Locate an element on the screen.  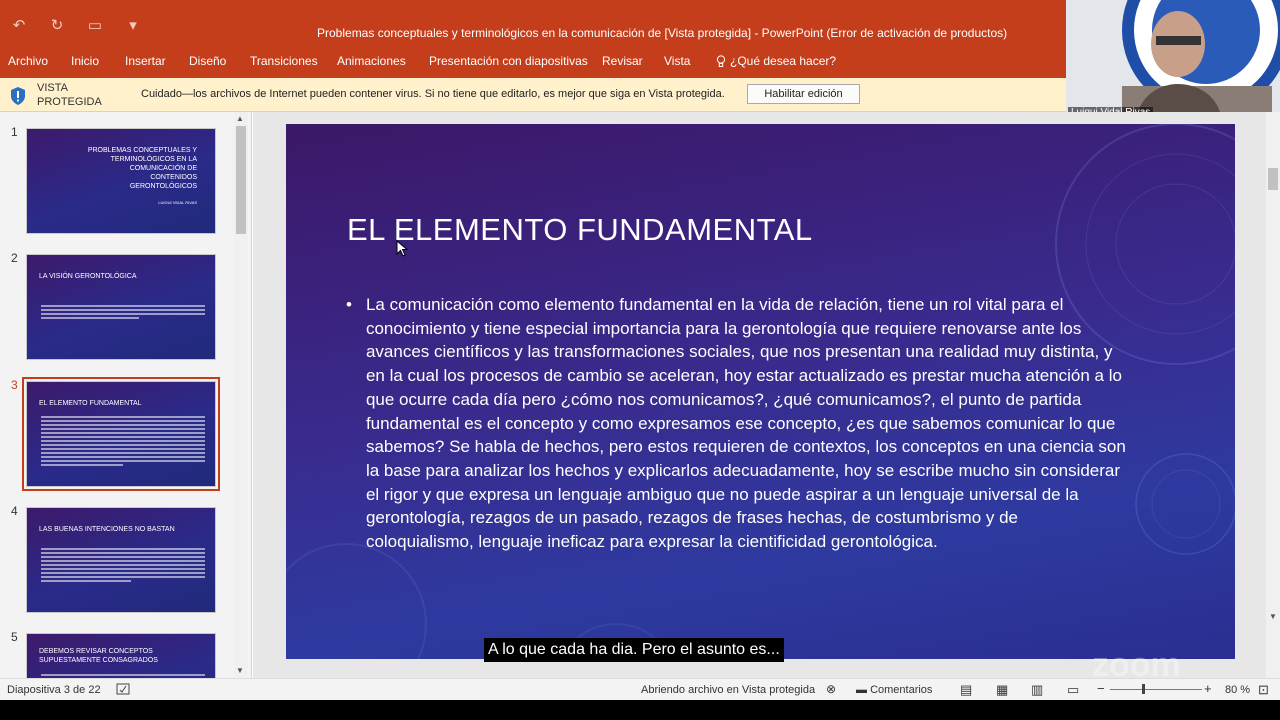
tab-diseno: Diseño is located at coordinates (207, 61).